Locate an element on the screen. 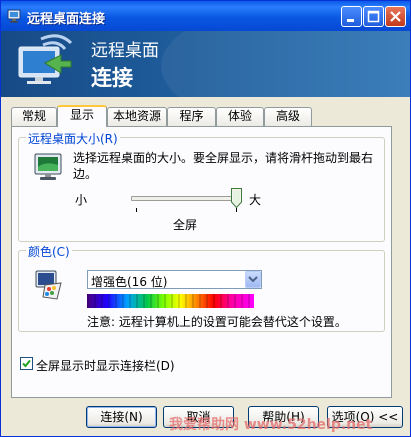  tab-general: 常规 is located at coordinates (34, 116).